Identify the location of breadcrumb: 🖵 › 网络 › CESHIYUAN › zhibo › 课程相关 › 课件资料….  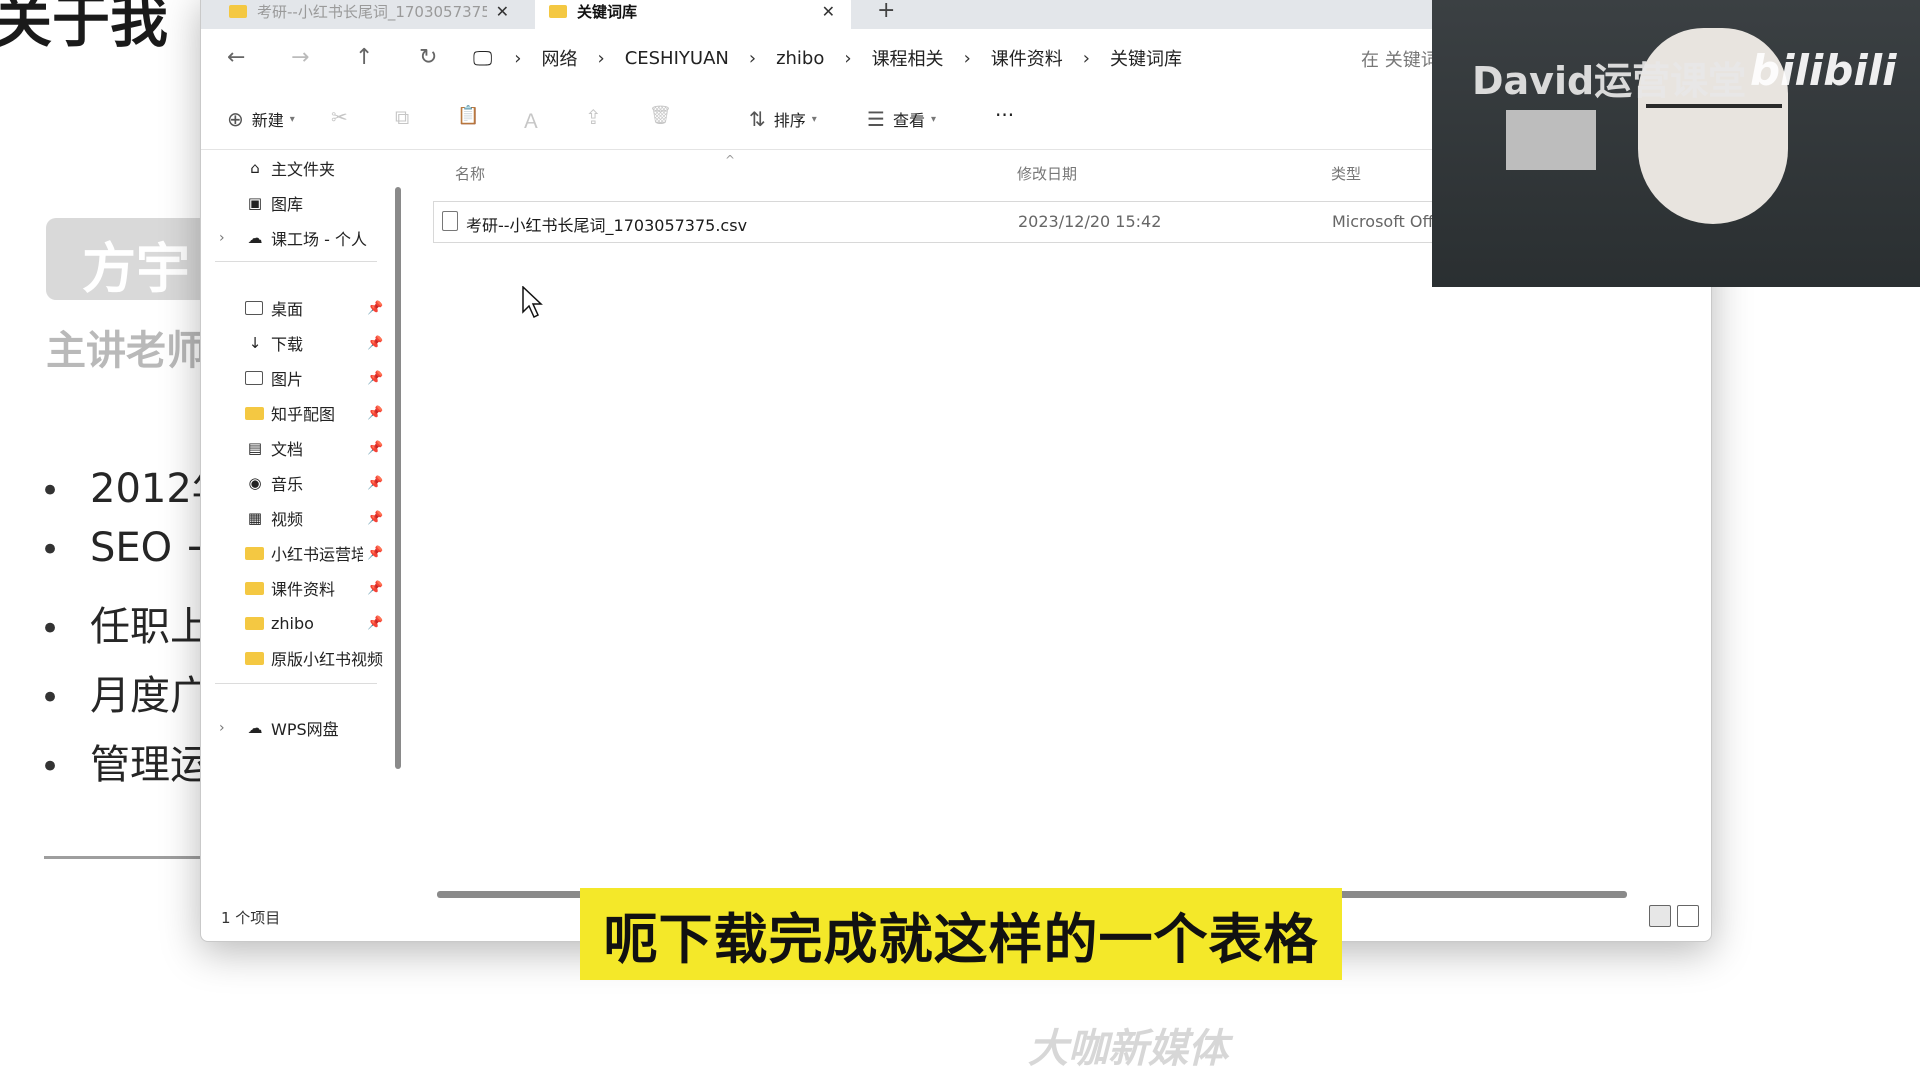
(827, 58).